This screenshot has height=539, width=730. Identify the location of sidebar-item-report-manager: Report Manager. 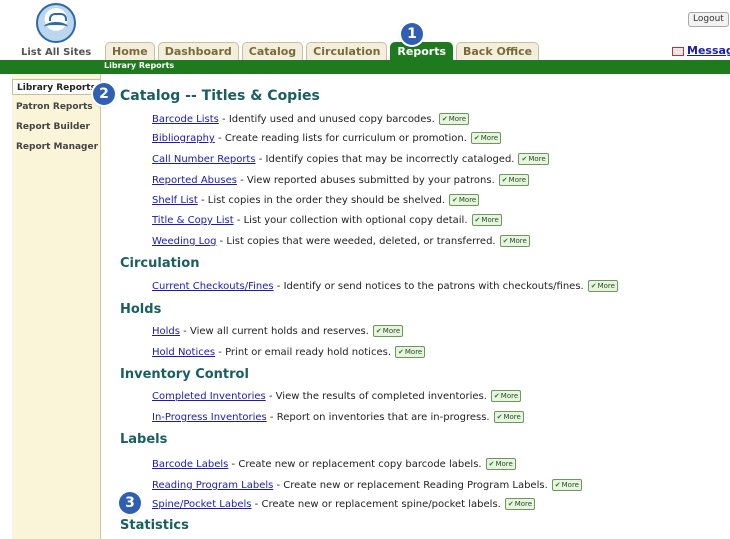
(56, 147).